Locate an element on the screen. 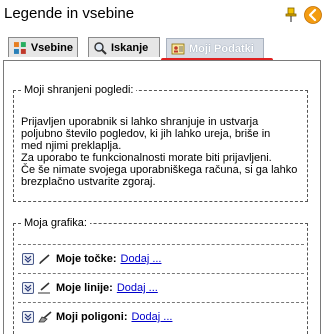  page-title: Legende in vsebine is located at coordinates (69, 13).